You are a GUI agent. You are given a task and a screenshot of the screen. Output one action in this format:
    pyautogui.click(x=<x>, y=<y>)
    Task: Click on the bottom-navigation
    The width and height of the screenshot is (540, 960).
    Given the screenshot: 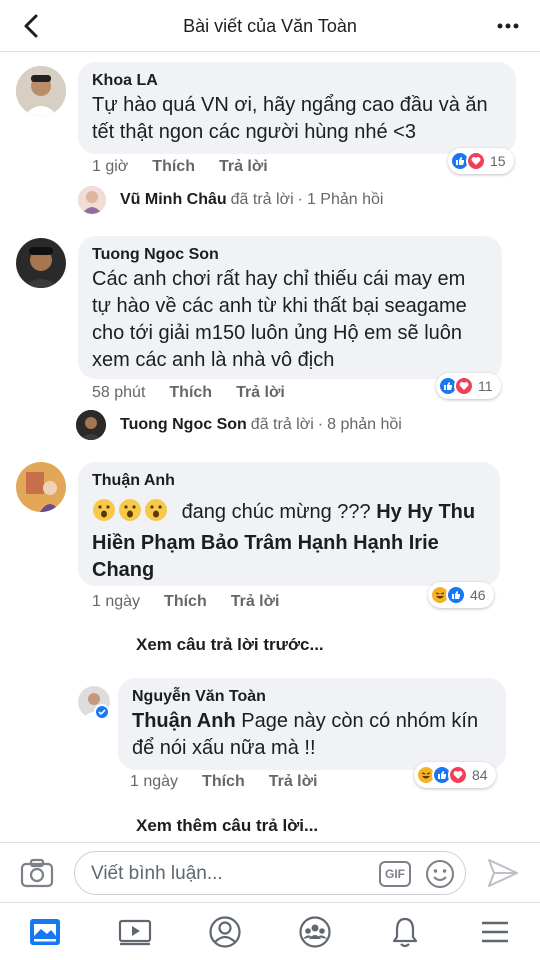 What is the action you would take?
    pyautogui.click(x=270, y=931)
    